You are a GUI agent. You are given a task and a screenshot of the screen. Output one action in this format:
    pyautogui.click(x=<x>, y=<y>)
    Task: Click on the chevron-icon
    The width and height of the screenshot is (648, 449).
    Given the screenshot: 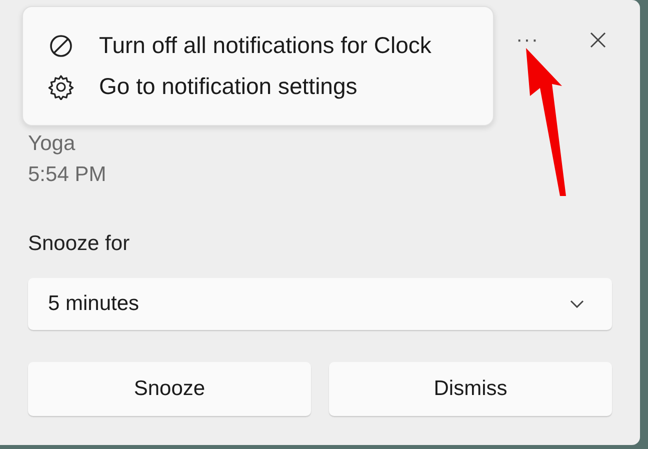 What is the action you would take?
    pyautogui.click(x=577, y=304)
    